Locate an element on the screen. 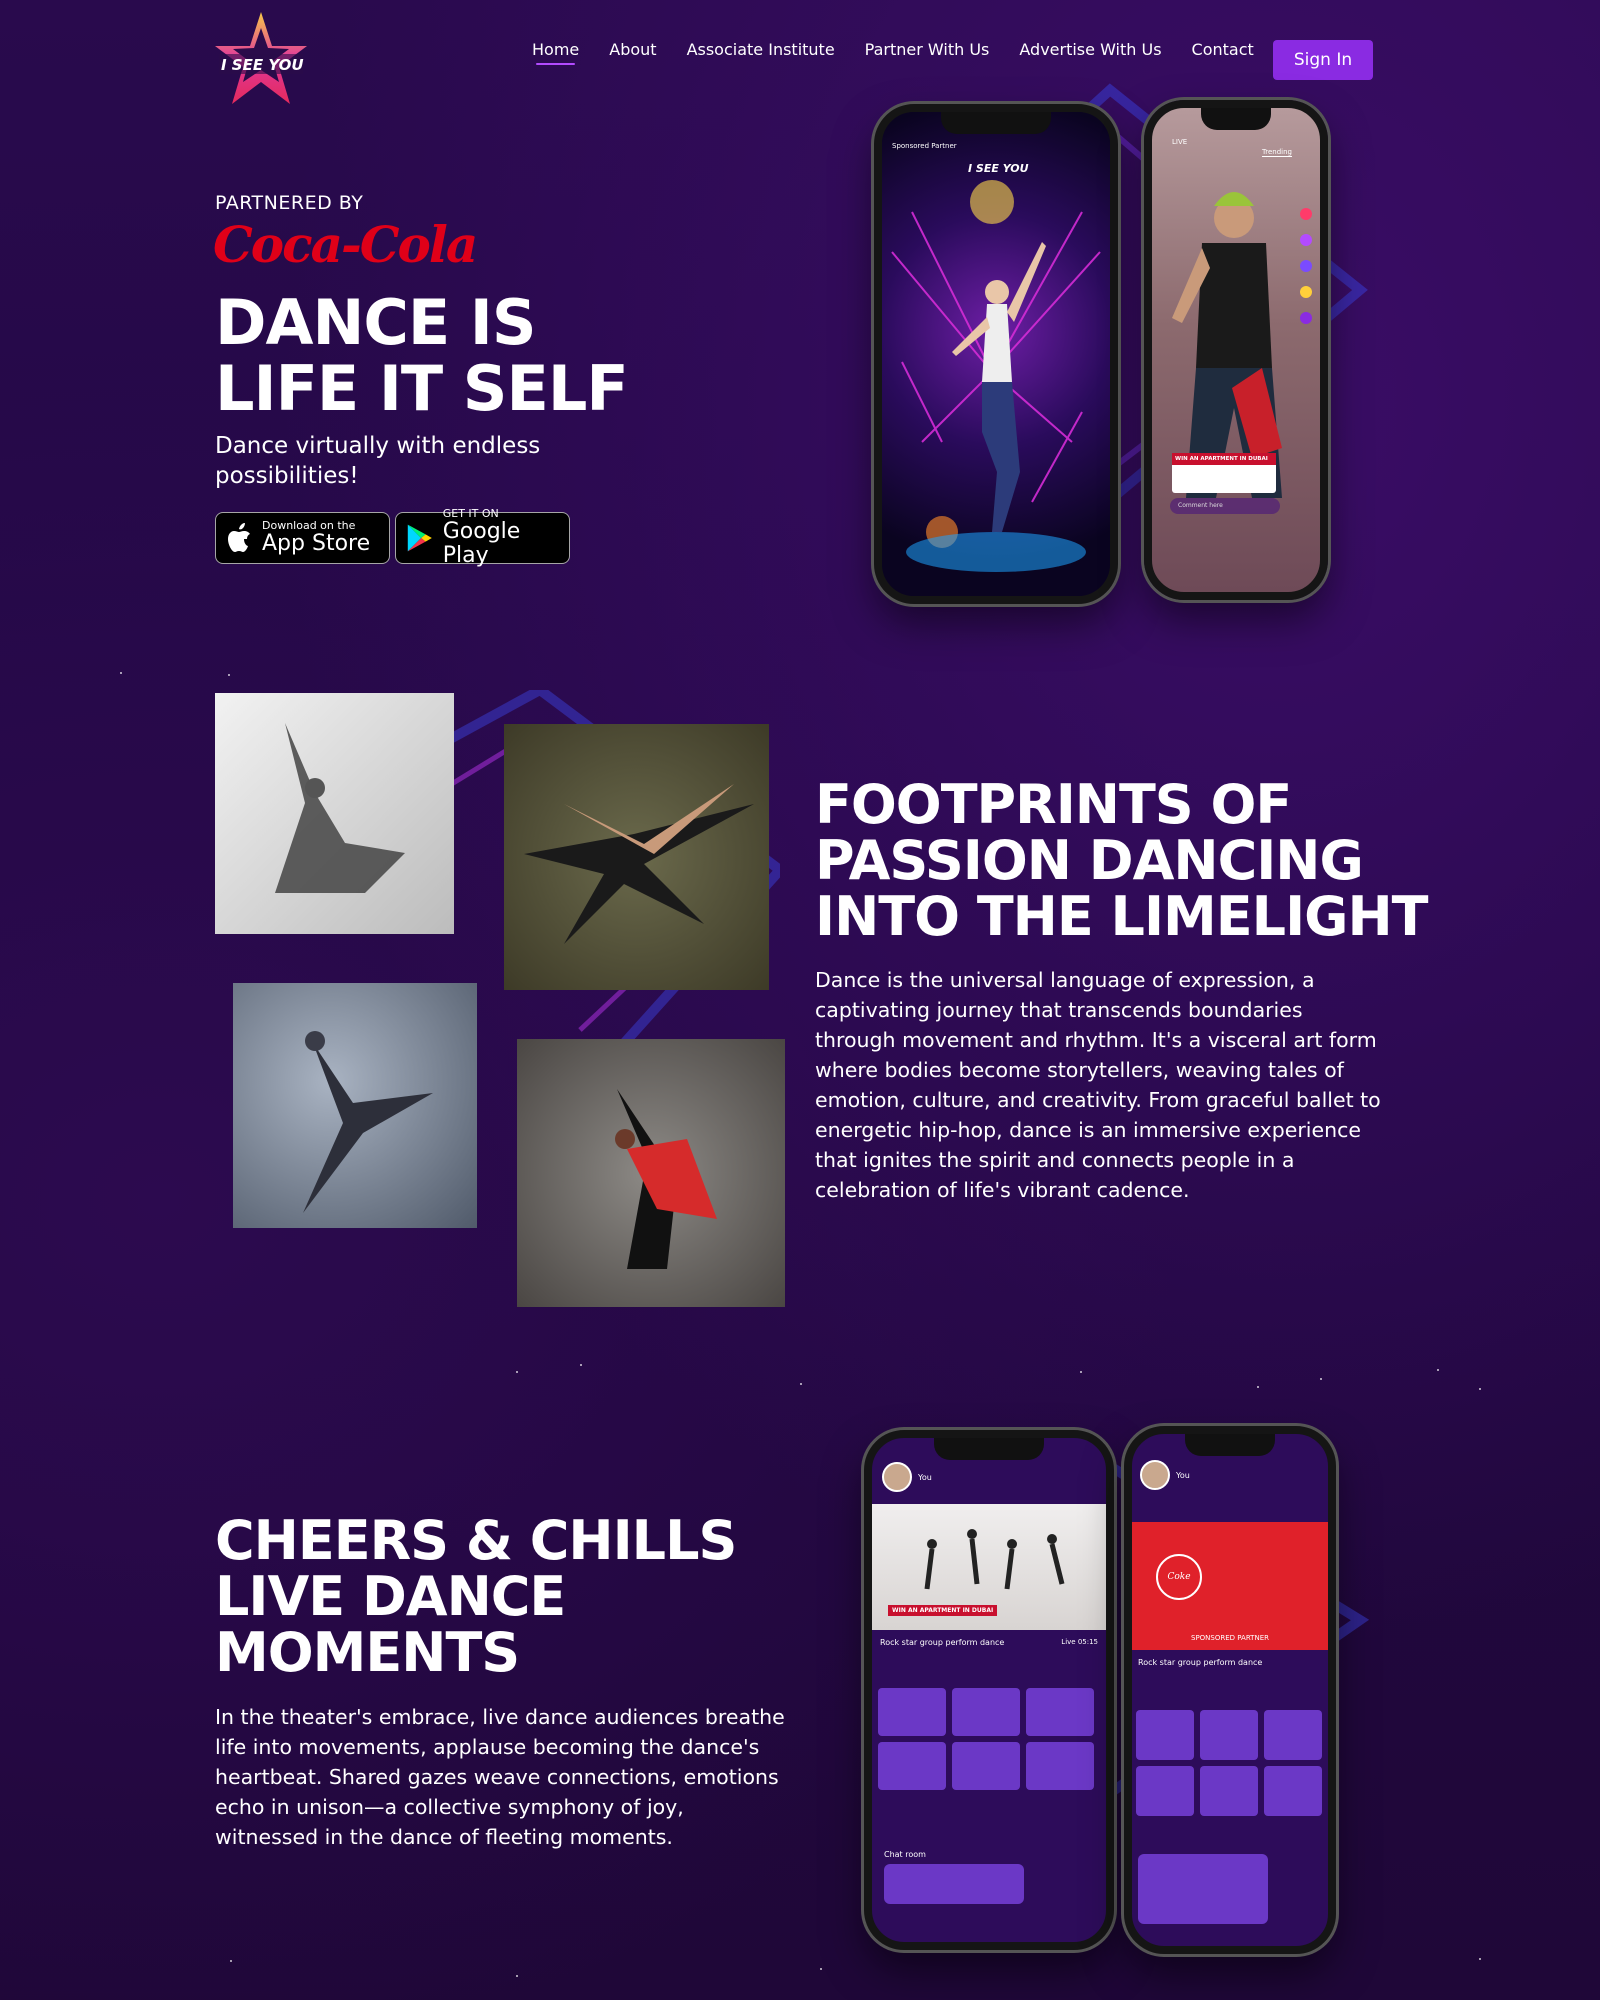  award-icon is located at coordinates (1306, 318).